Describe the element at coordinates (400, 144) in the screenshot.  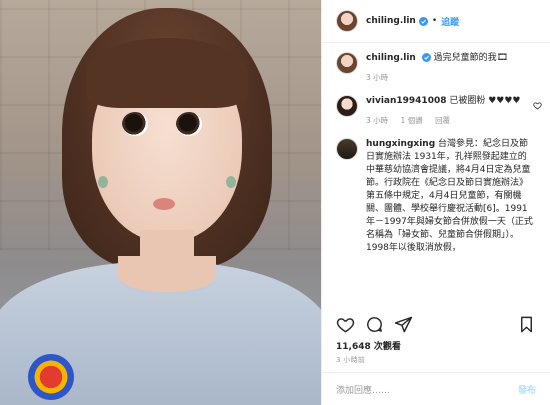
I see `comment-username: hungxingxing` at that location.